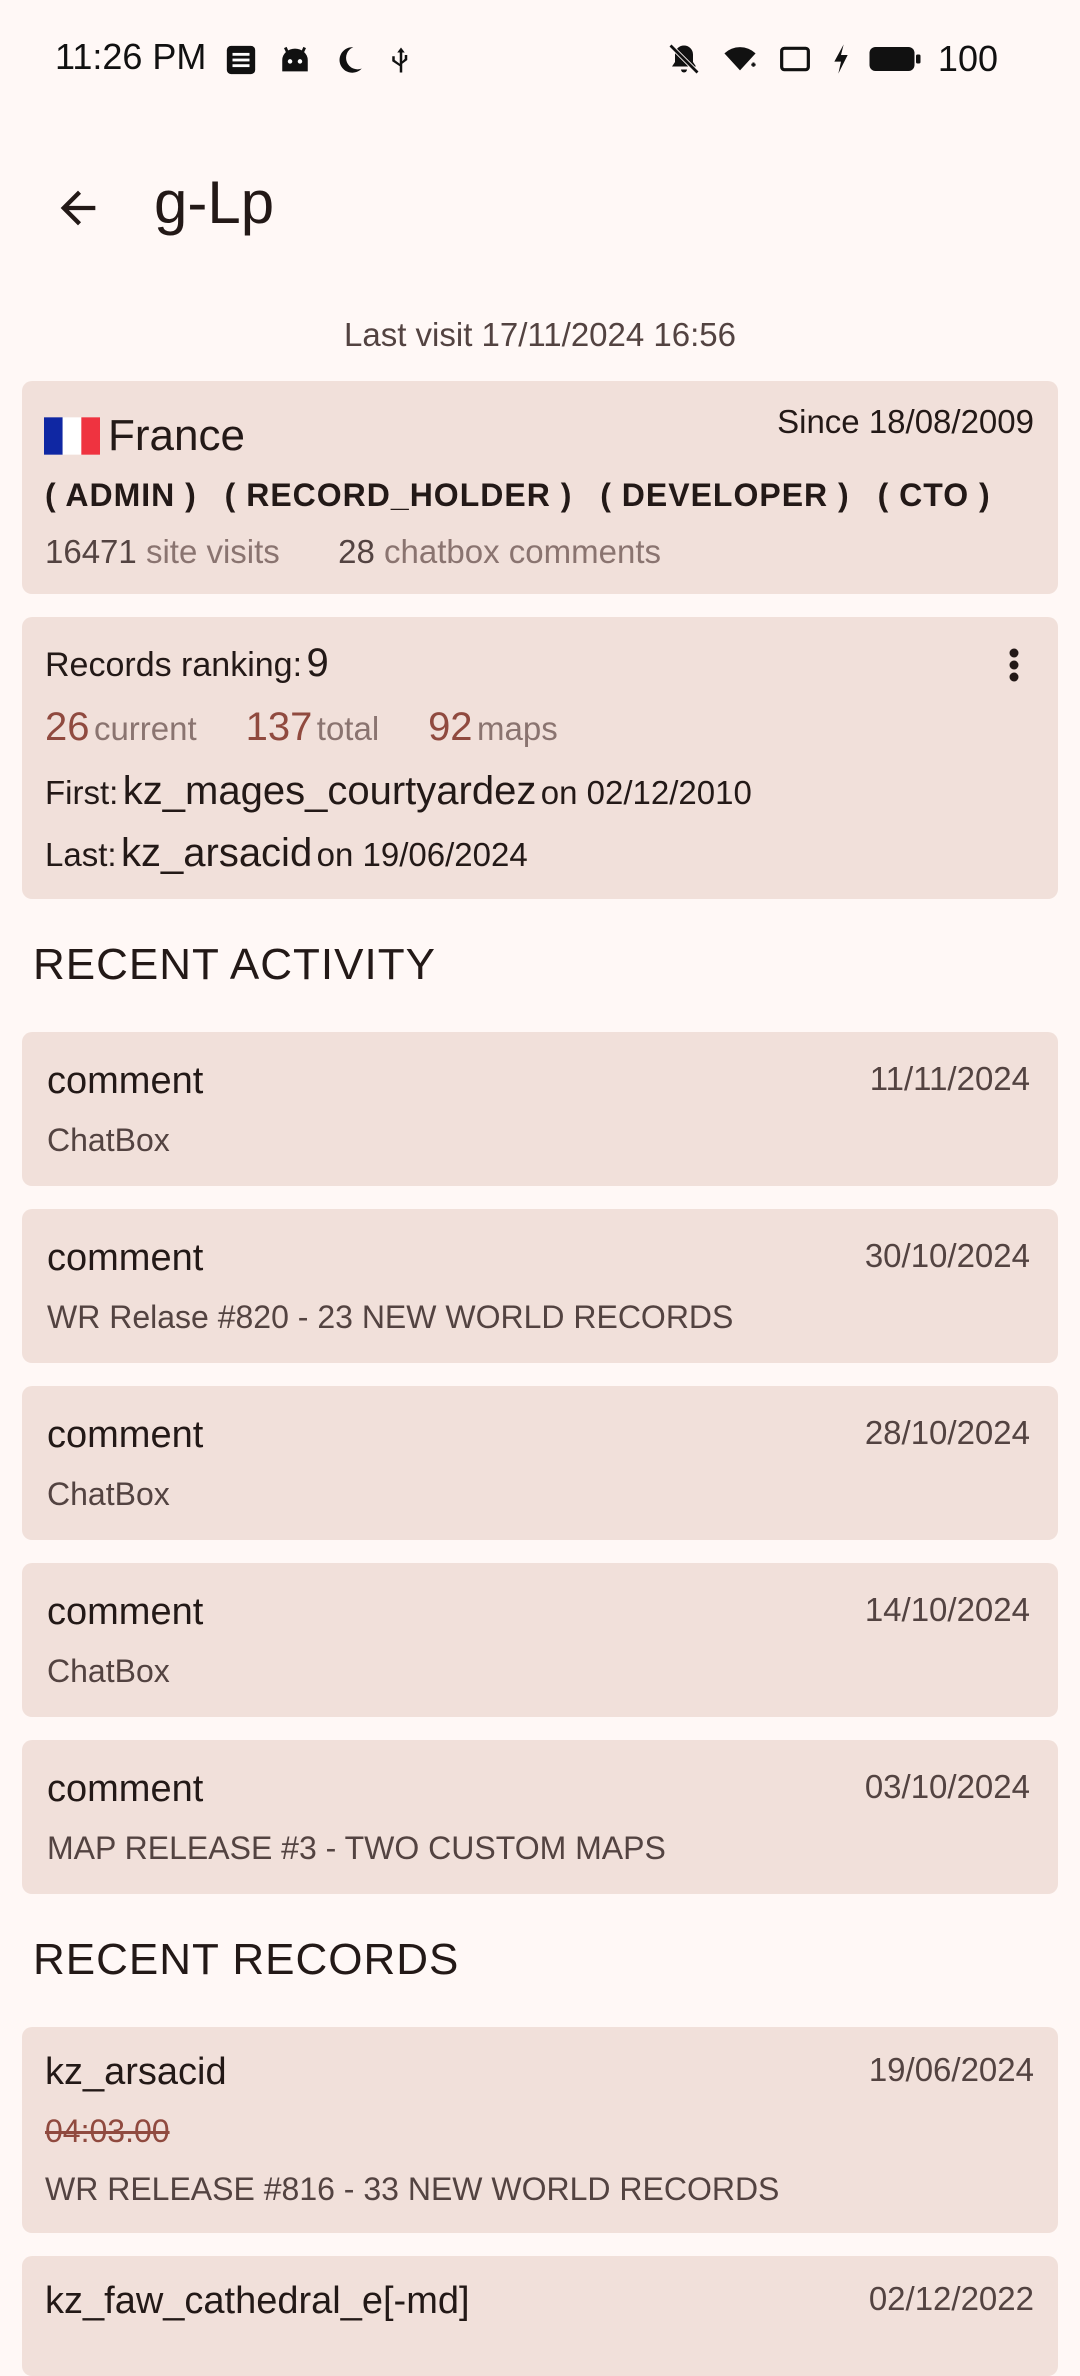 This screenshot has height=2376, width=1080. What do you see at coordinates (450, 727) in the screenshot?
I see `maps-count: 92` at bounding box center [450, 727].